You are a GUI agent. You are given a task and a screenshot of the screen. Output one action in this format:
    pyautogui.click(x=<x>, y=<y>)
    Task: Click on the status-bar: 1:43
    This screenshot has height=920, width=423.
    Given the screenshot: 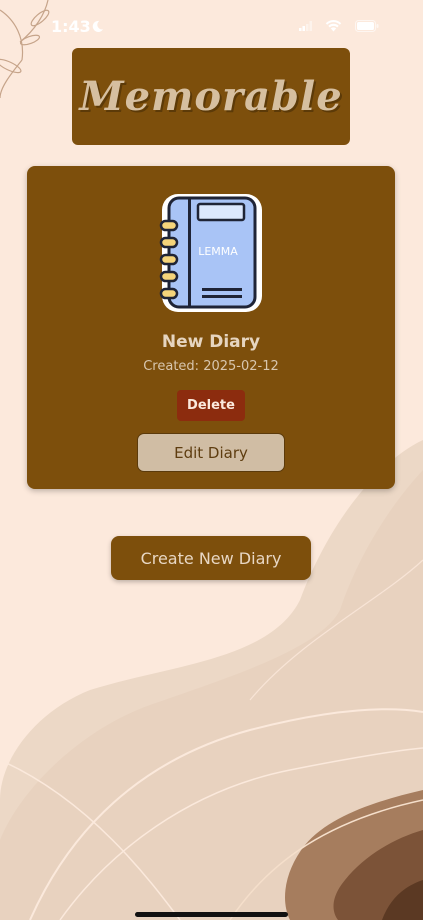 What is the action you would take?
    pyautogui.click(x=211, y=26)
    